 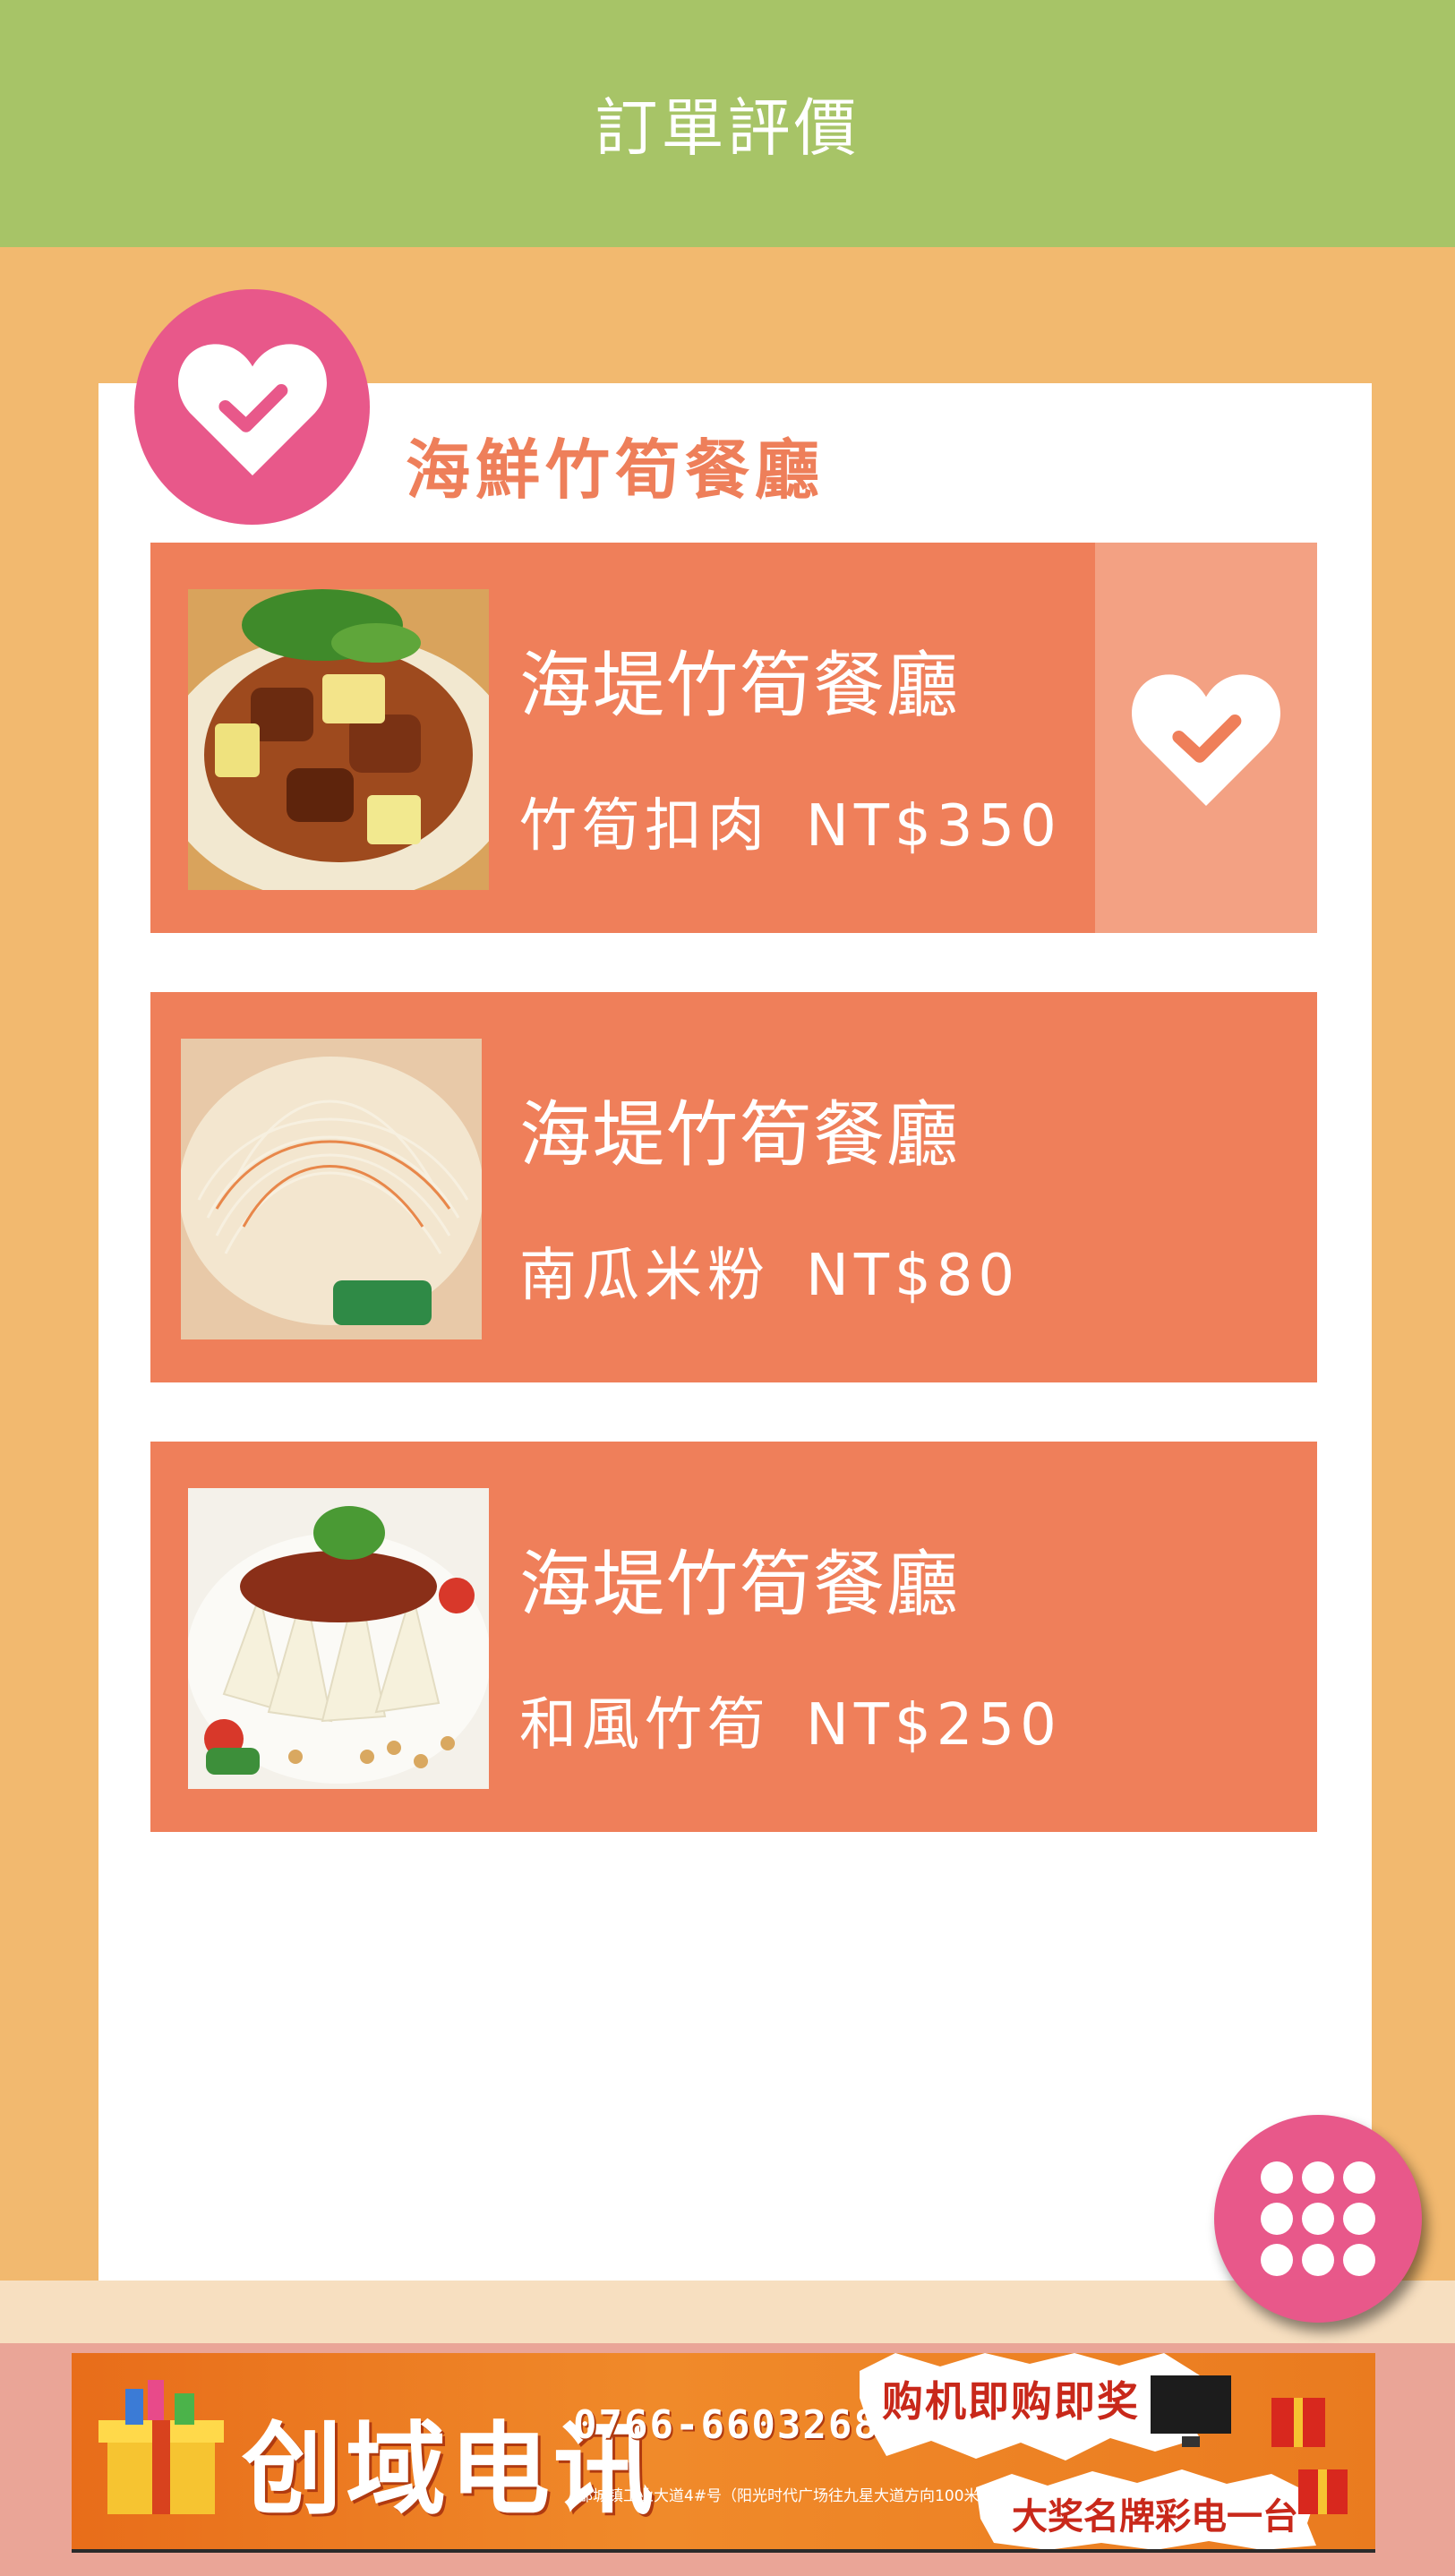 What do you see at coordinates (727, 128) in the screenshot?
I see `page-title: 訂單評價` at bounding box center [727, 128].